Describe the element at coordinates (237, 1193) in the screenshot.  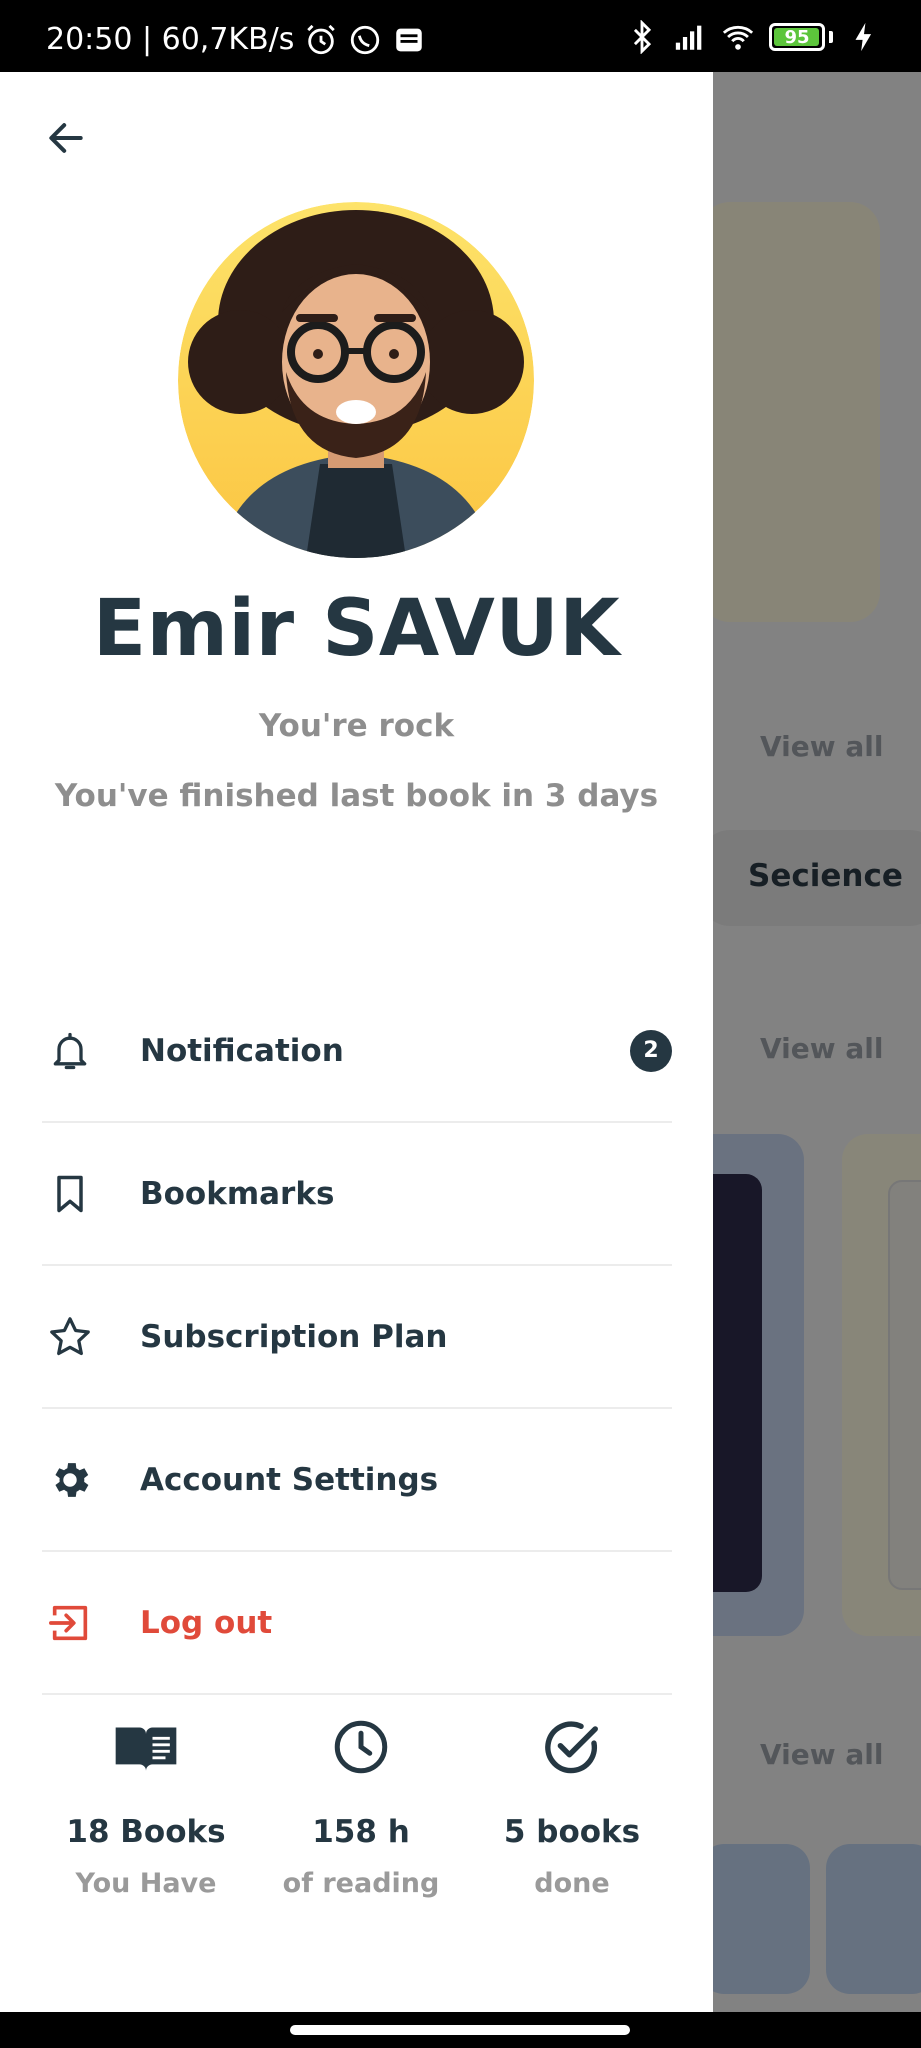
I see `menu-item-label: Bookmarks` at that location.